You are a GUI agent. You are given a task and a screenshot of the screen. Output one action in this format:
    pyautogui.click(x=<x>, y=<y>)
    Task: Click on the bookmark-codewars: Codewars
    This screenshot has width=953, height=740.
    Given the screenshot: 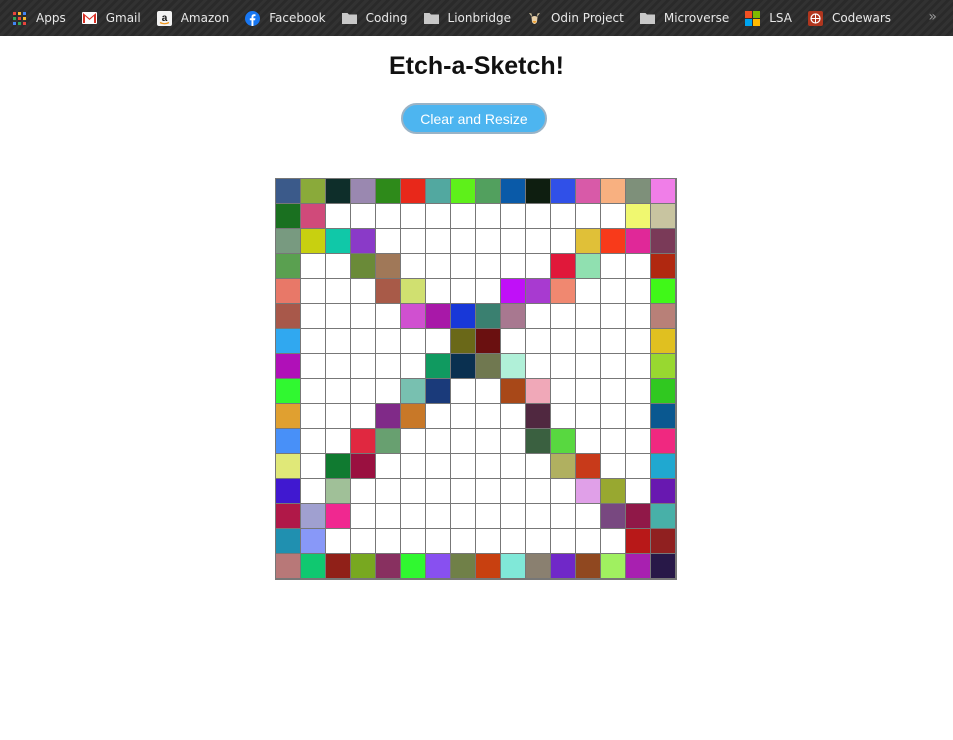 What is the action you would take?
    pyautogui.click(x=849, y=18)
    